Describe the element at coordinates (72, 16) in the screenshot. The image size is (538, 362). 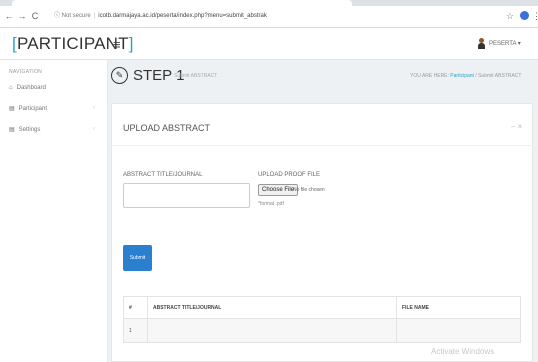
I see `security-indicator: ⓘ Not secure` at that location.